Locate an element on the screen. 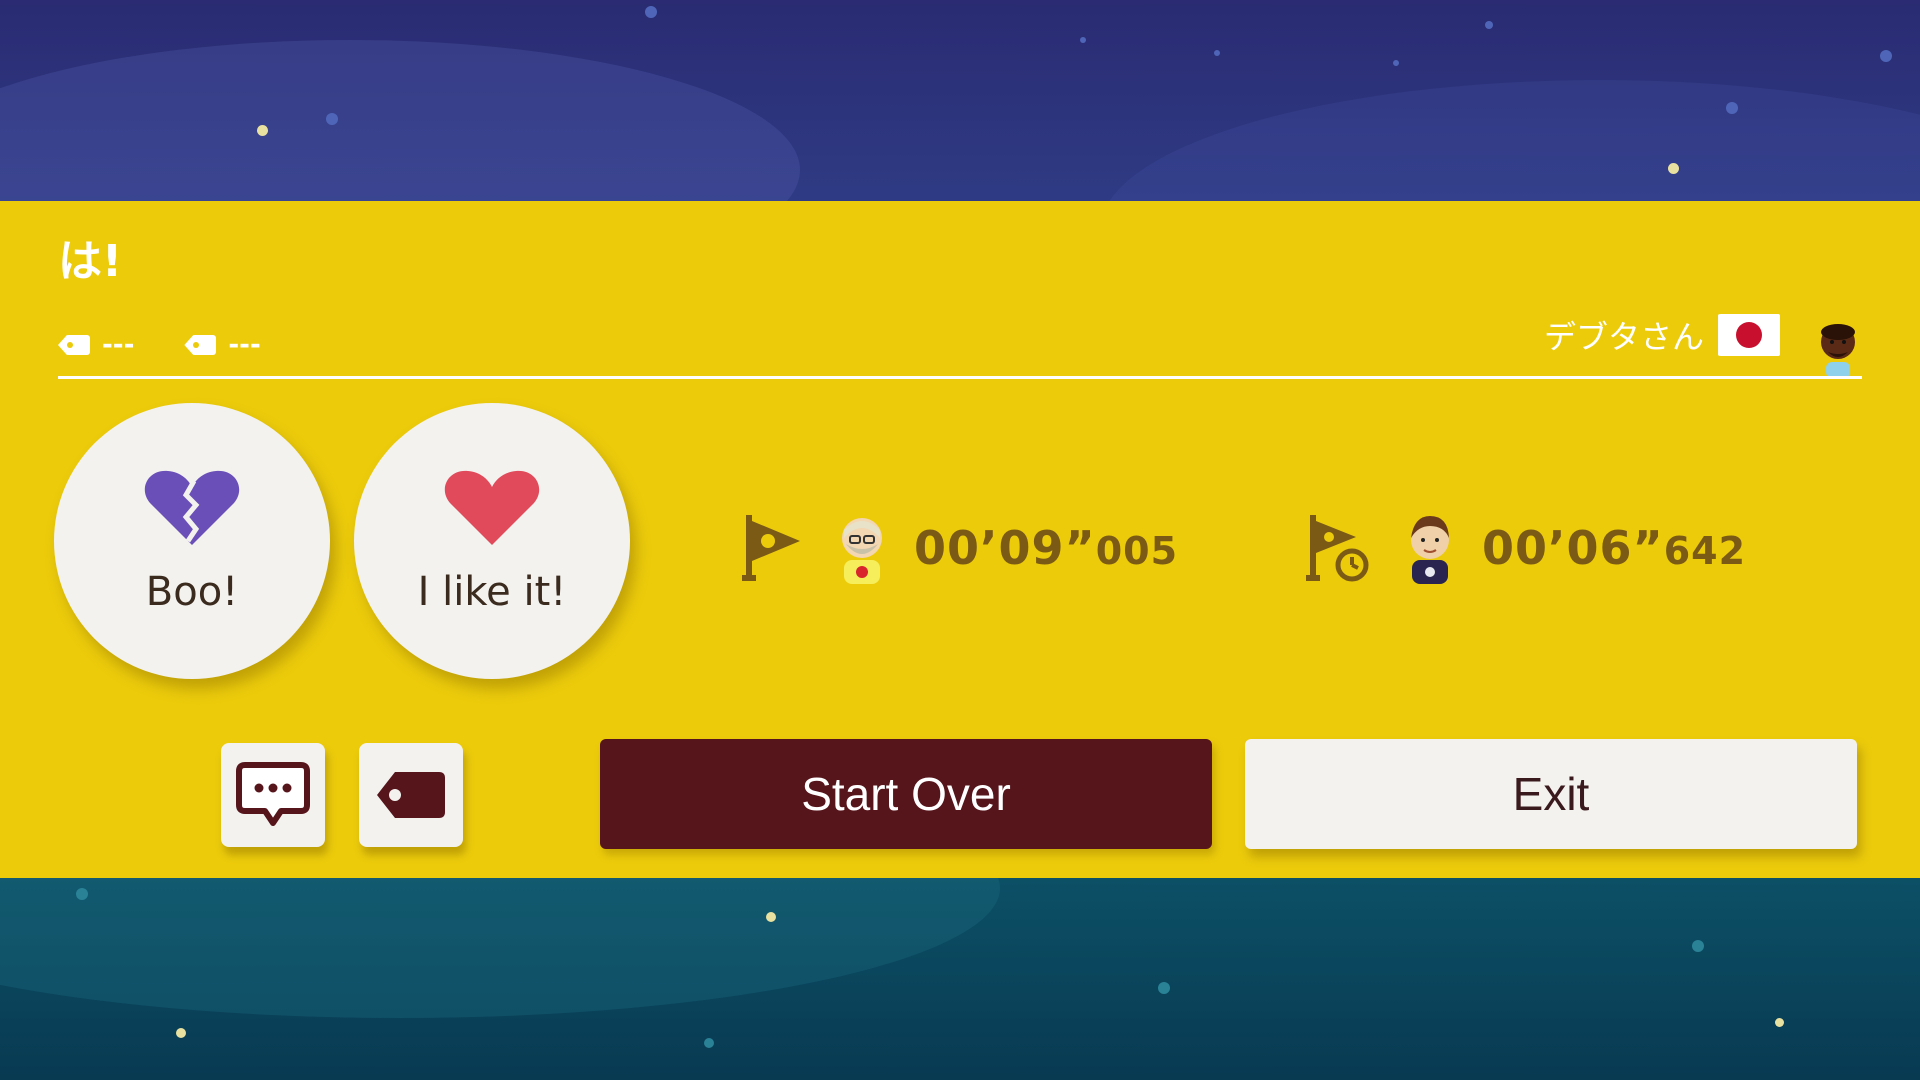 The image size is (1920, 1080). course-title: は! is located at coordinates (90, 261).